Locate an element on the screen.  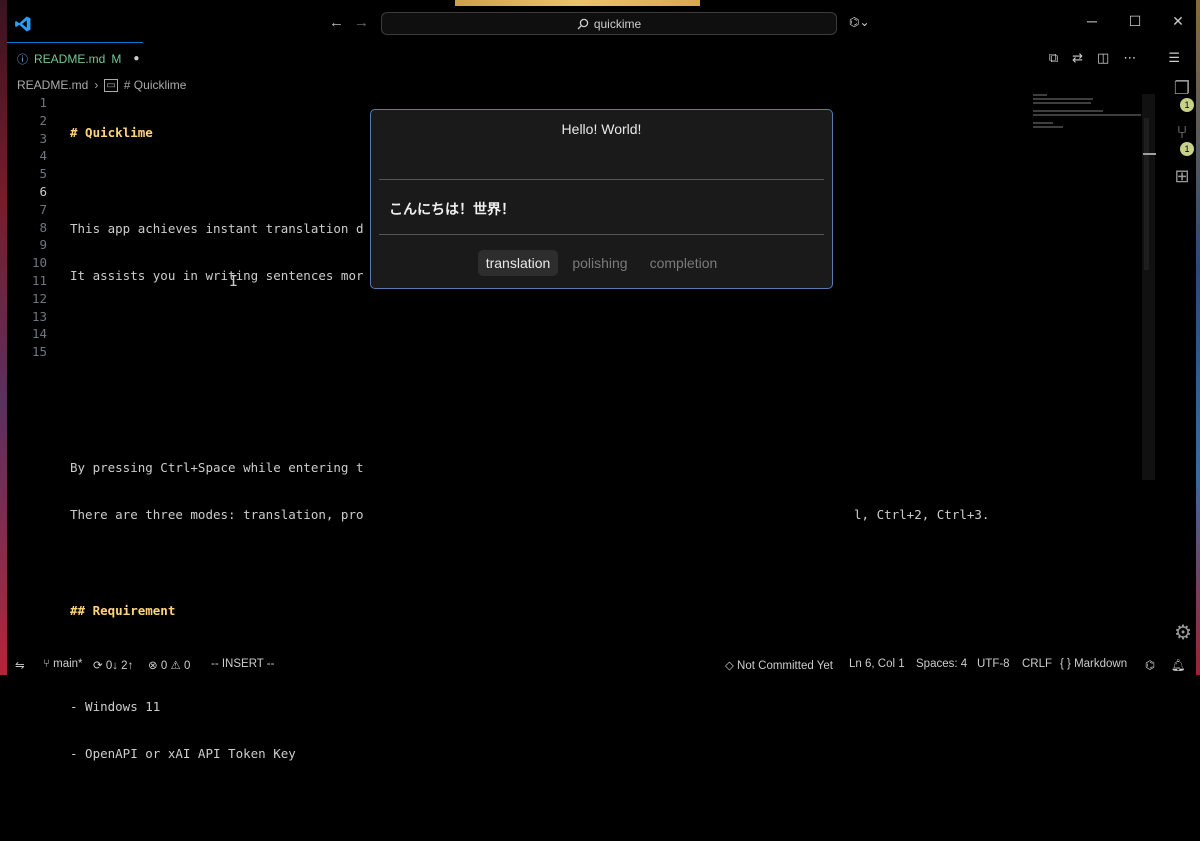
line-number: 15 is located at coordinates (39, 352).